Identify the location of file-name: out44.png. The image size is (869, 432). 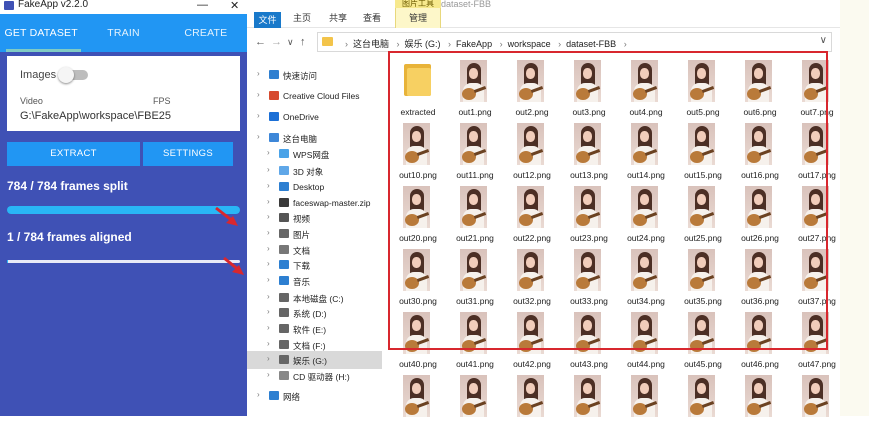
(646, 364).